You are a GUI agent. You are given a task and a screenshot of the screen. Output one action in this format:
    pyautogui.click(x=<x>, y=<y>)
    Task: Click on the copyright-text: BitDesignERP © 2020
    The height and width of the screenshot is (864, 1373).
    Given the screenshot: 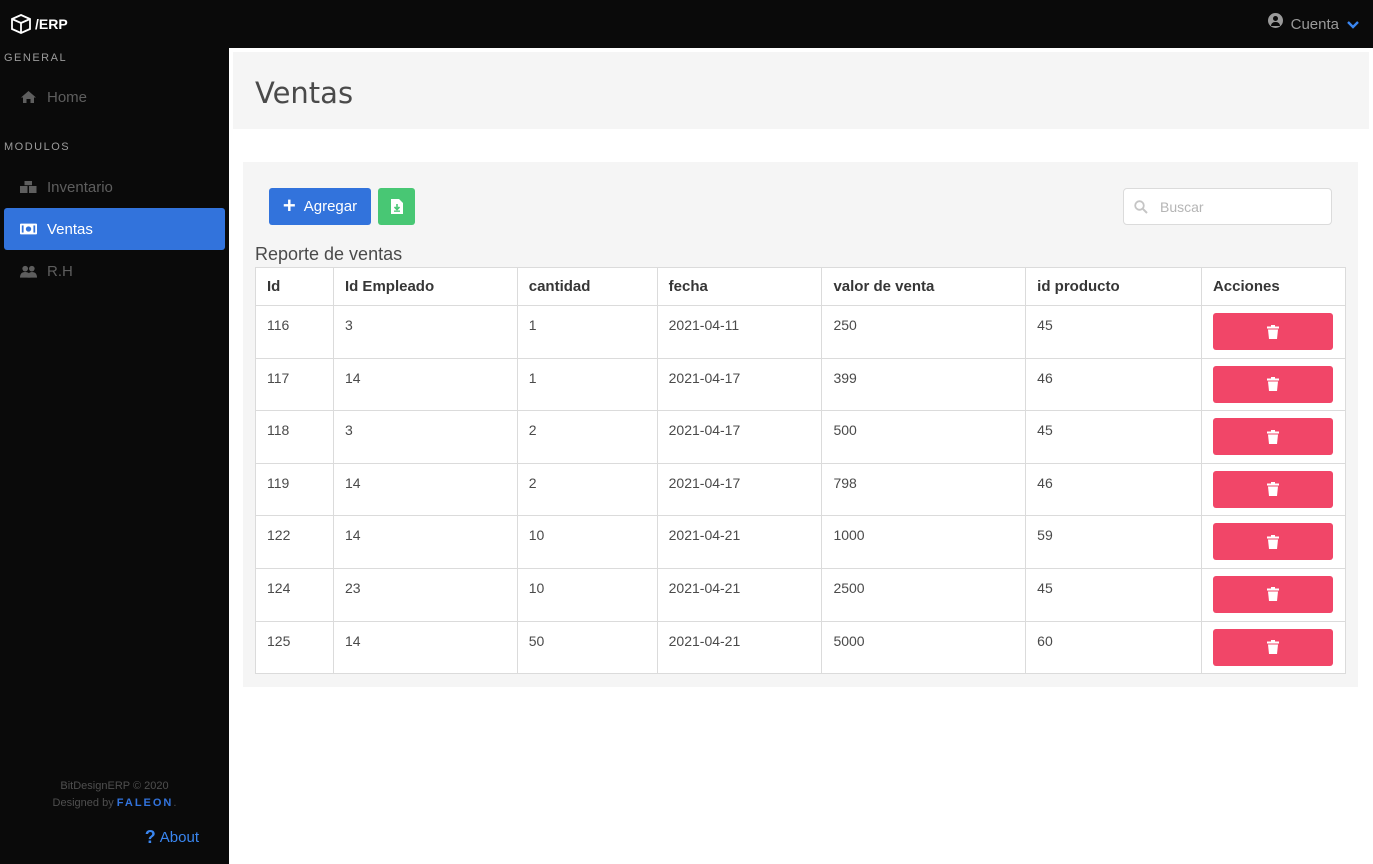 What is the action you would take?
    pyautogui.click(x=114, y=786)
    